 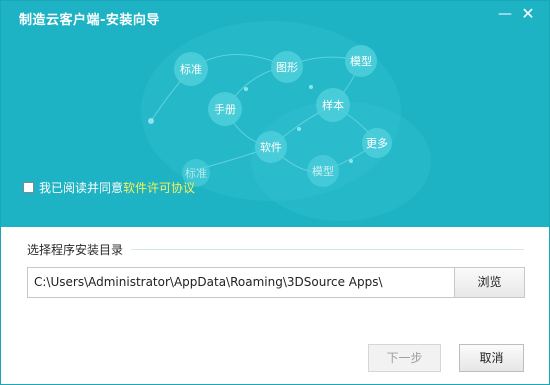 I want to click on bubble-label: 软件, so click(x=271, y=147).